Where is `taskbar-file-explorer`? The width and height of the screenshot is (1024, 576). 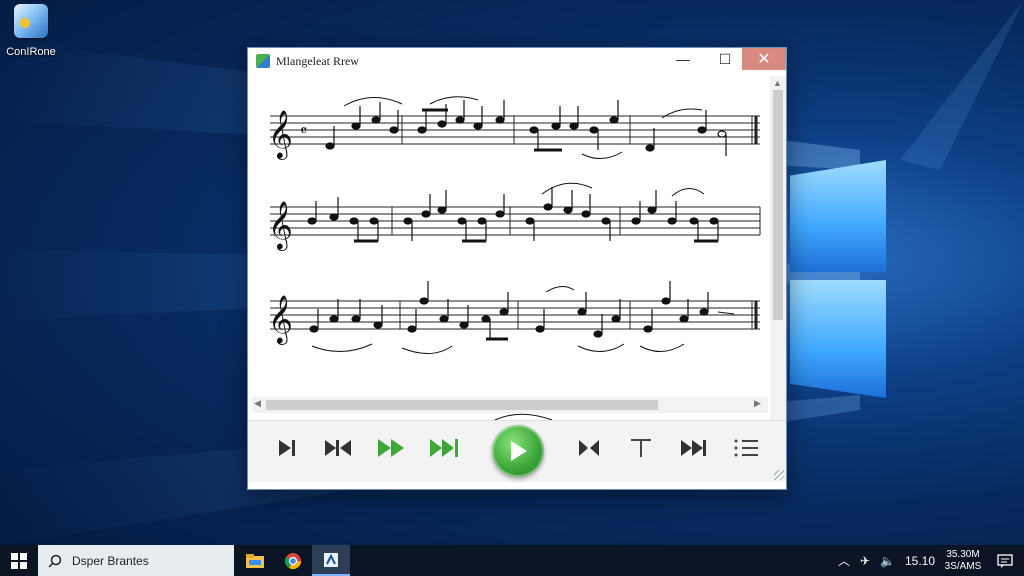
taskbar-file-explorer is located at coordinates (255, 560).